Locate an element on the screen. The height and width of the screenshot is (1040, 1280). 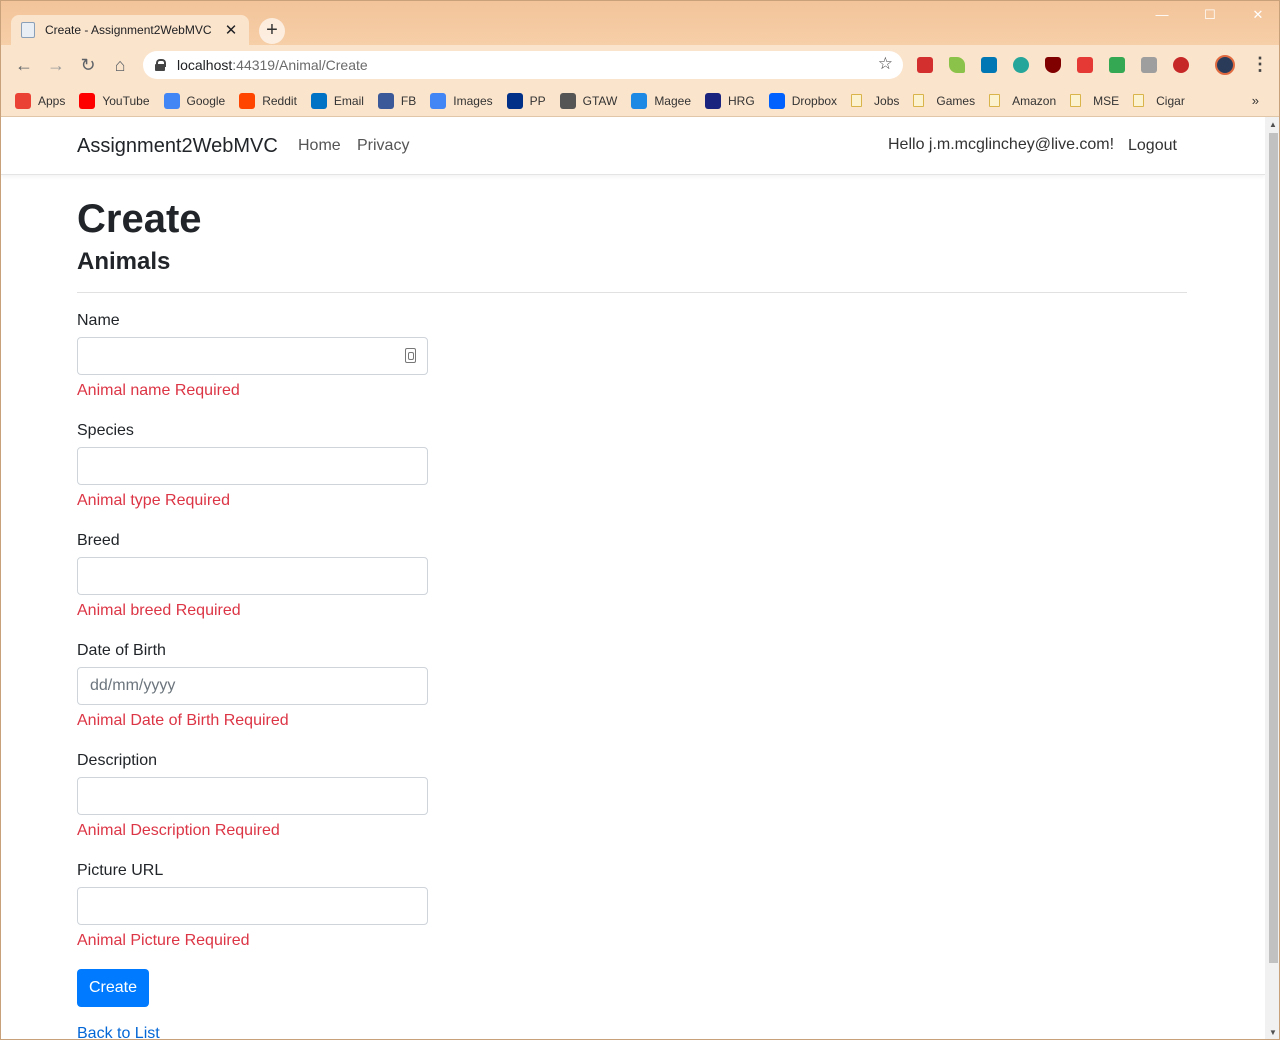
tab-close-icon: ✕ is located at coordinates (231, 30).